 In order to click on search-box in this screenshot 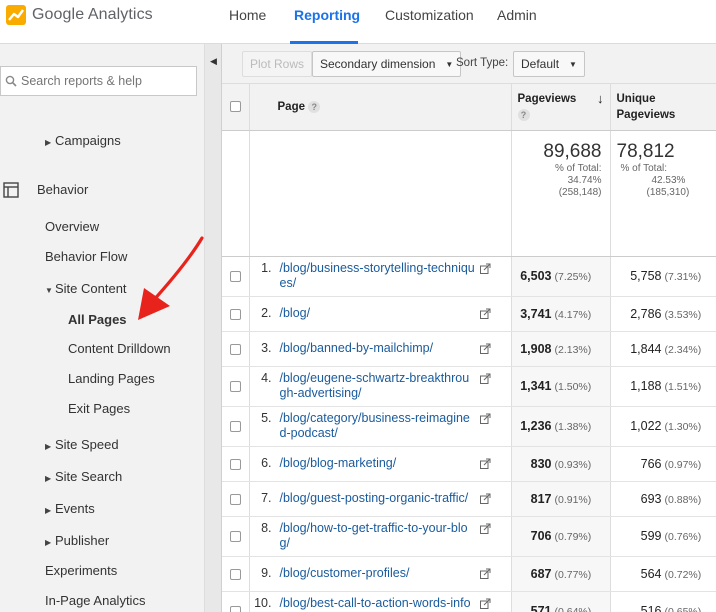, I will do `click(98, 81)`.